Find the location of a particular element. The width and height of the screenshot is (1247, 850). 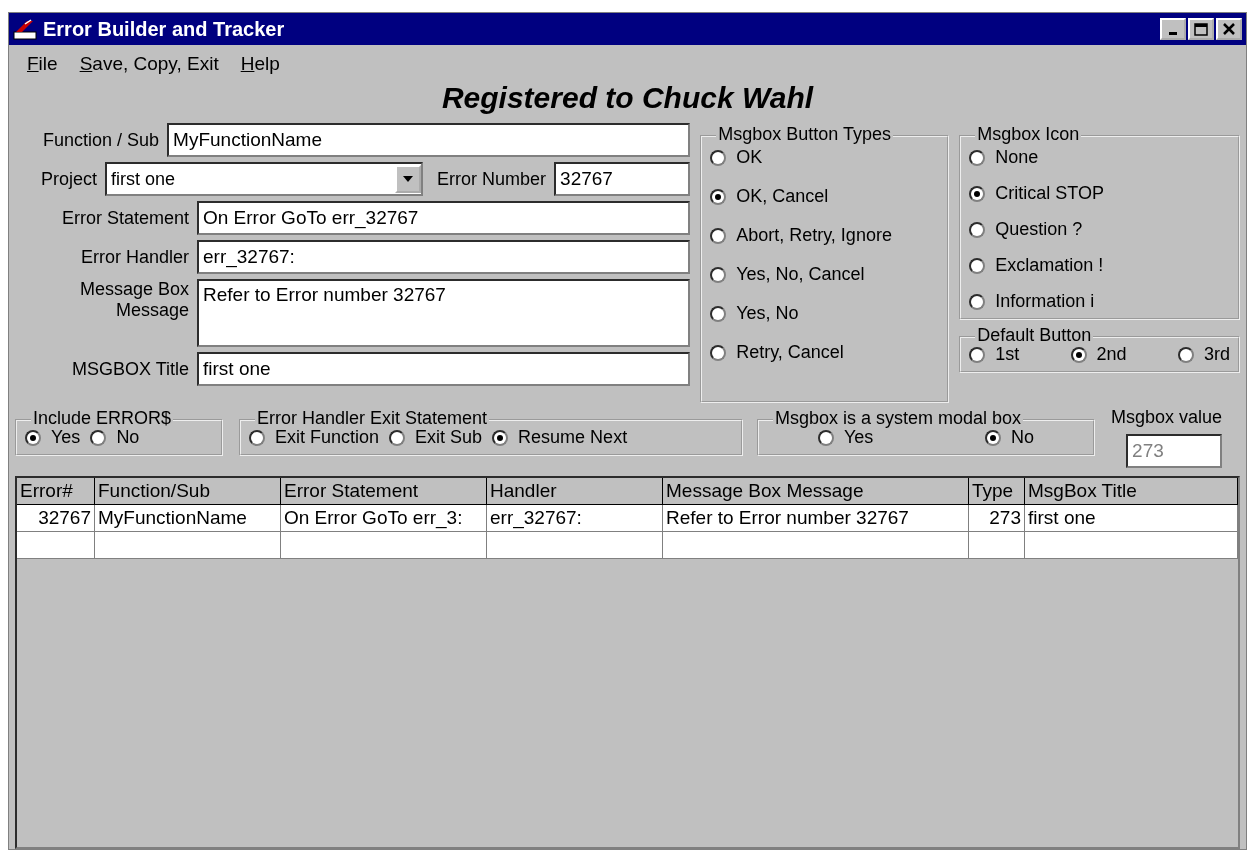

group-title: Msgbox is a system modal box is located at coordinates (898, 418).